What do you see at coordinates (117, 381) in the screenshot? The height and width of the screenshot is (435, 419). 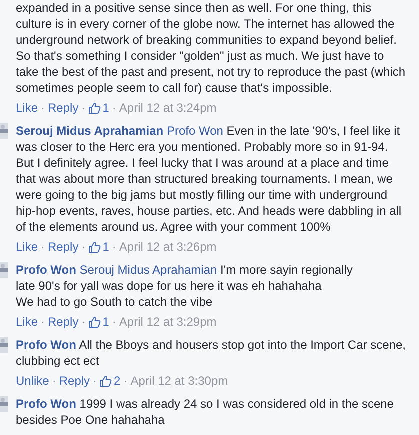 I see `like-count: 2` at bounding box center [117, 381].